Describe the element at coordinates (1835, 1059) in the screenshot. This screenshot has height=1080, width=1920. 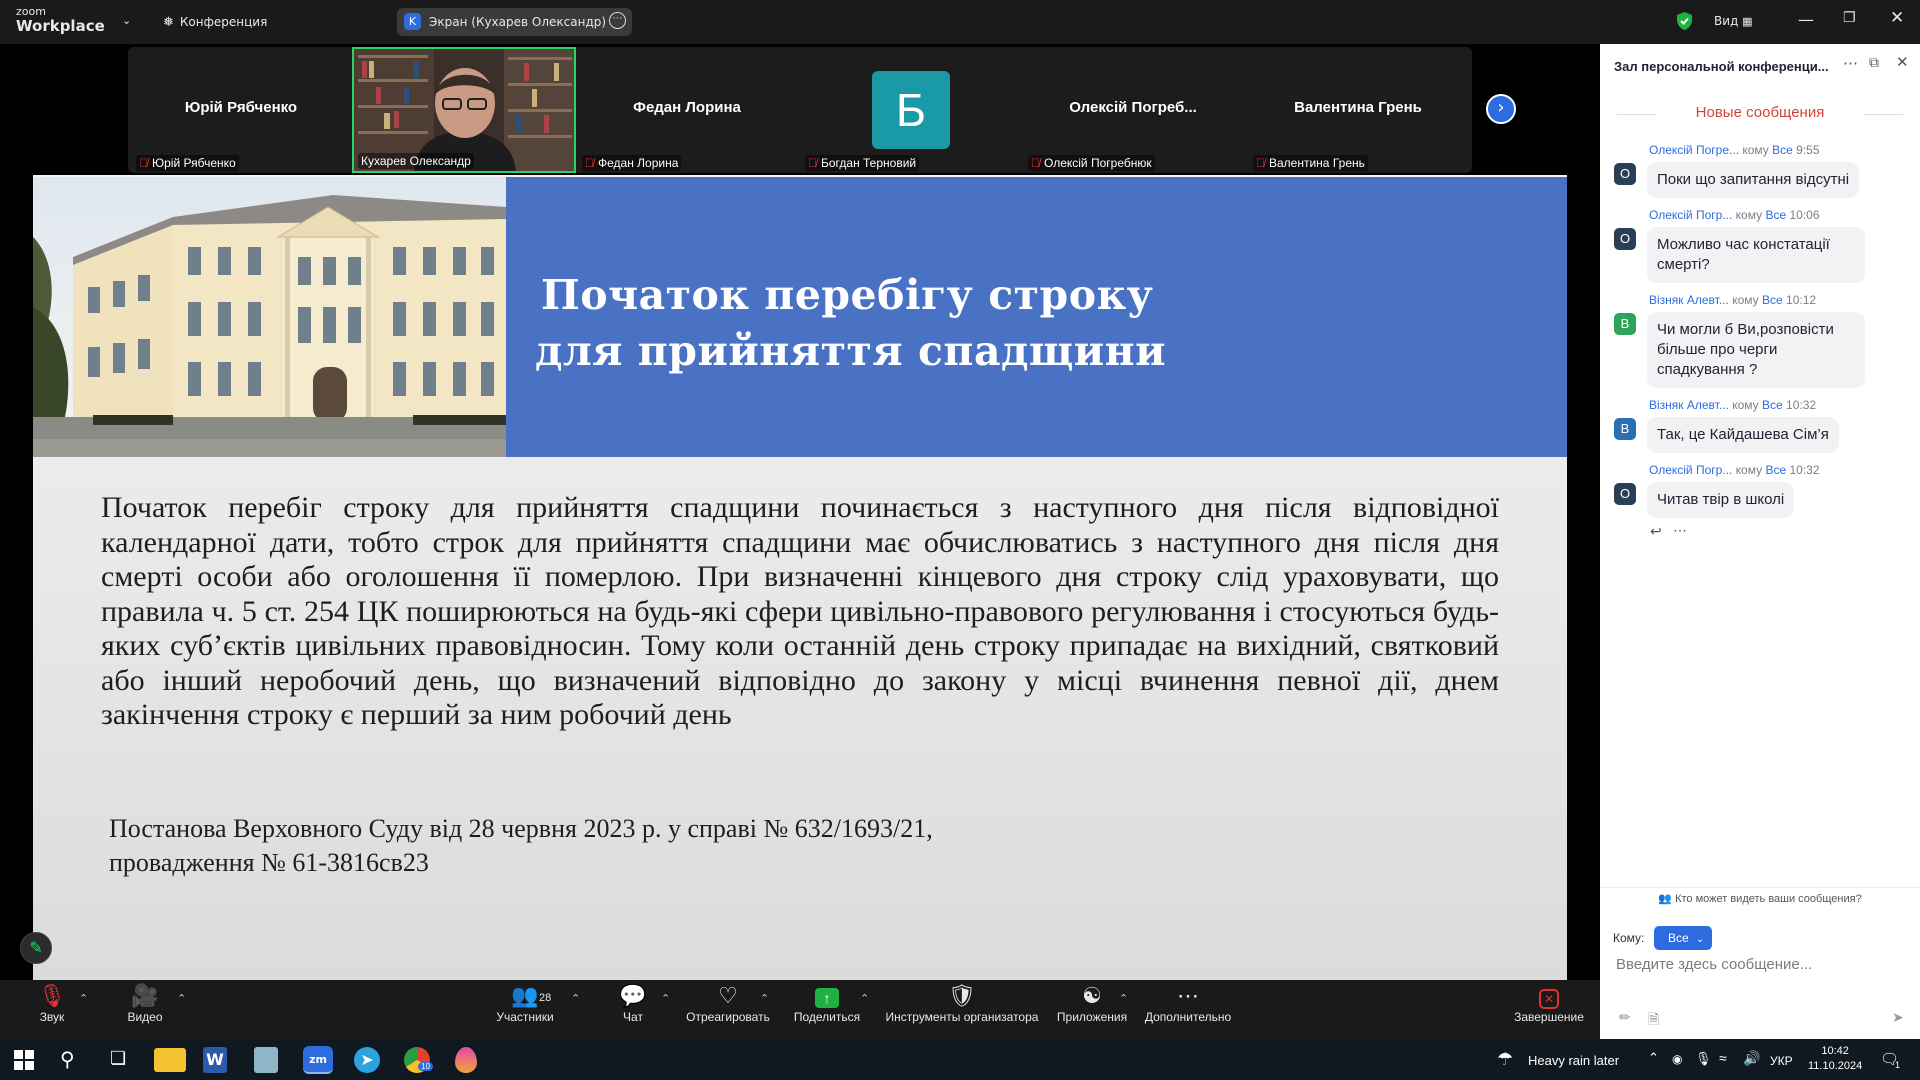
I see `clock: 10:42 11.10.2024` at that location.